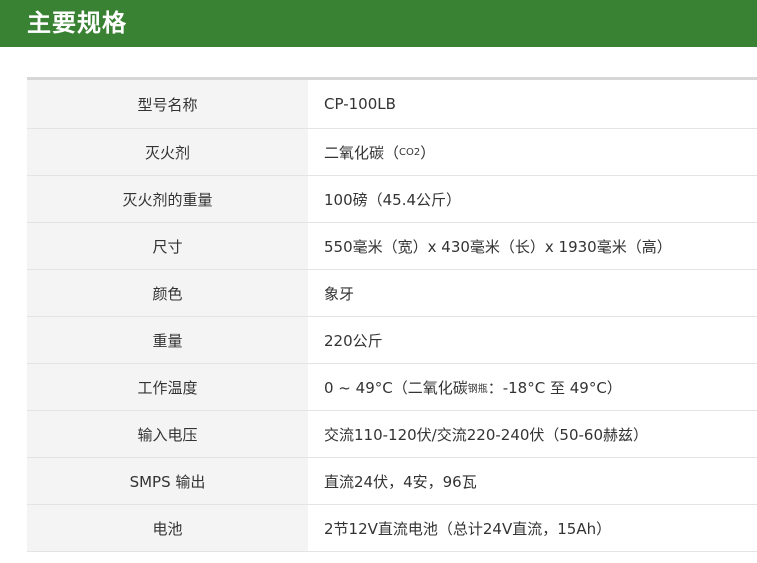 The image size is (757, 563). Describe the element at coordinates (477, 389) in the screenshot. I see `spec-value-subscript: 钢瓶` at that location.